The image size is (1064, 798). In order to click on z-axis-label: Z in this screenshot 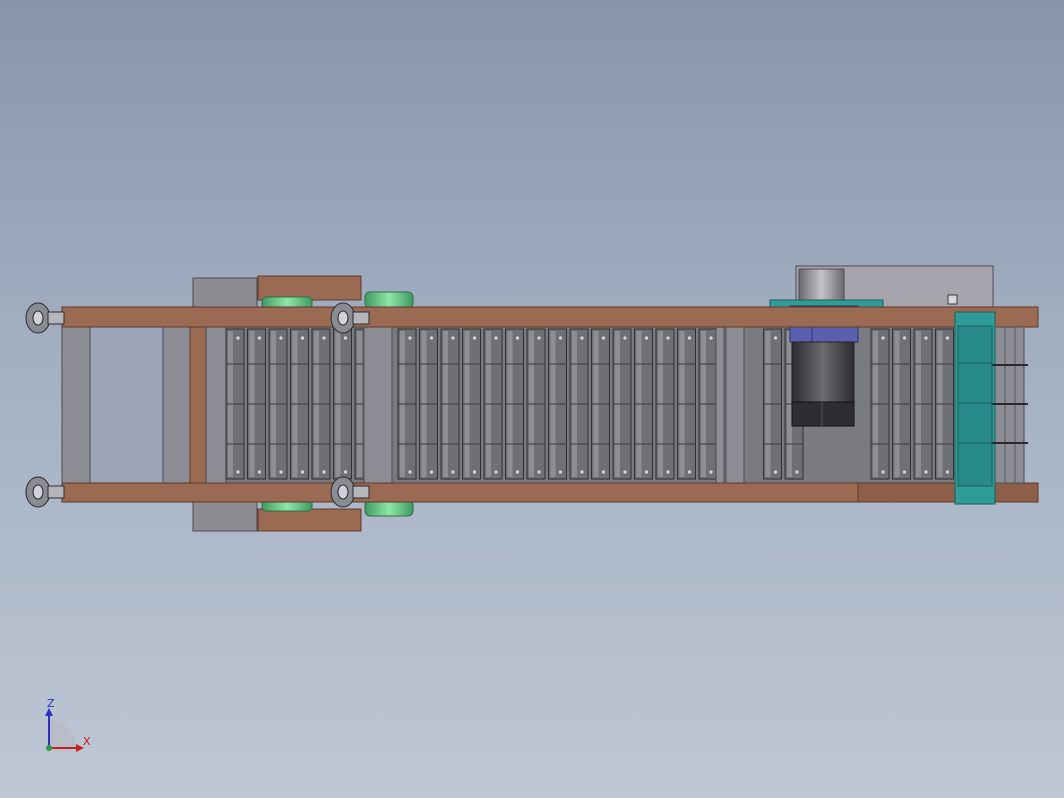, I will do `click(51, 703)`.